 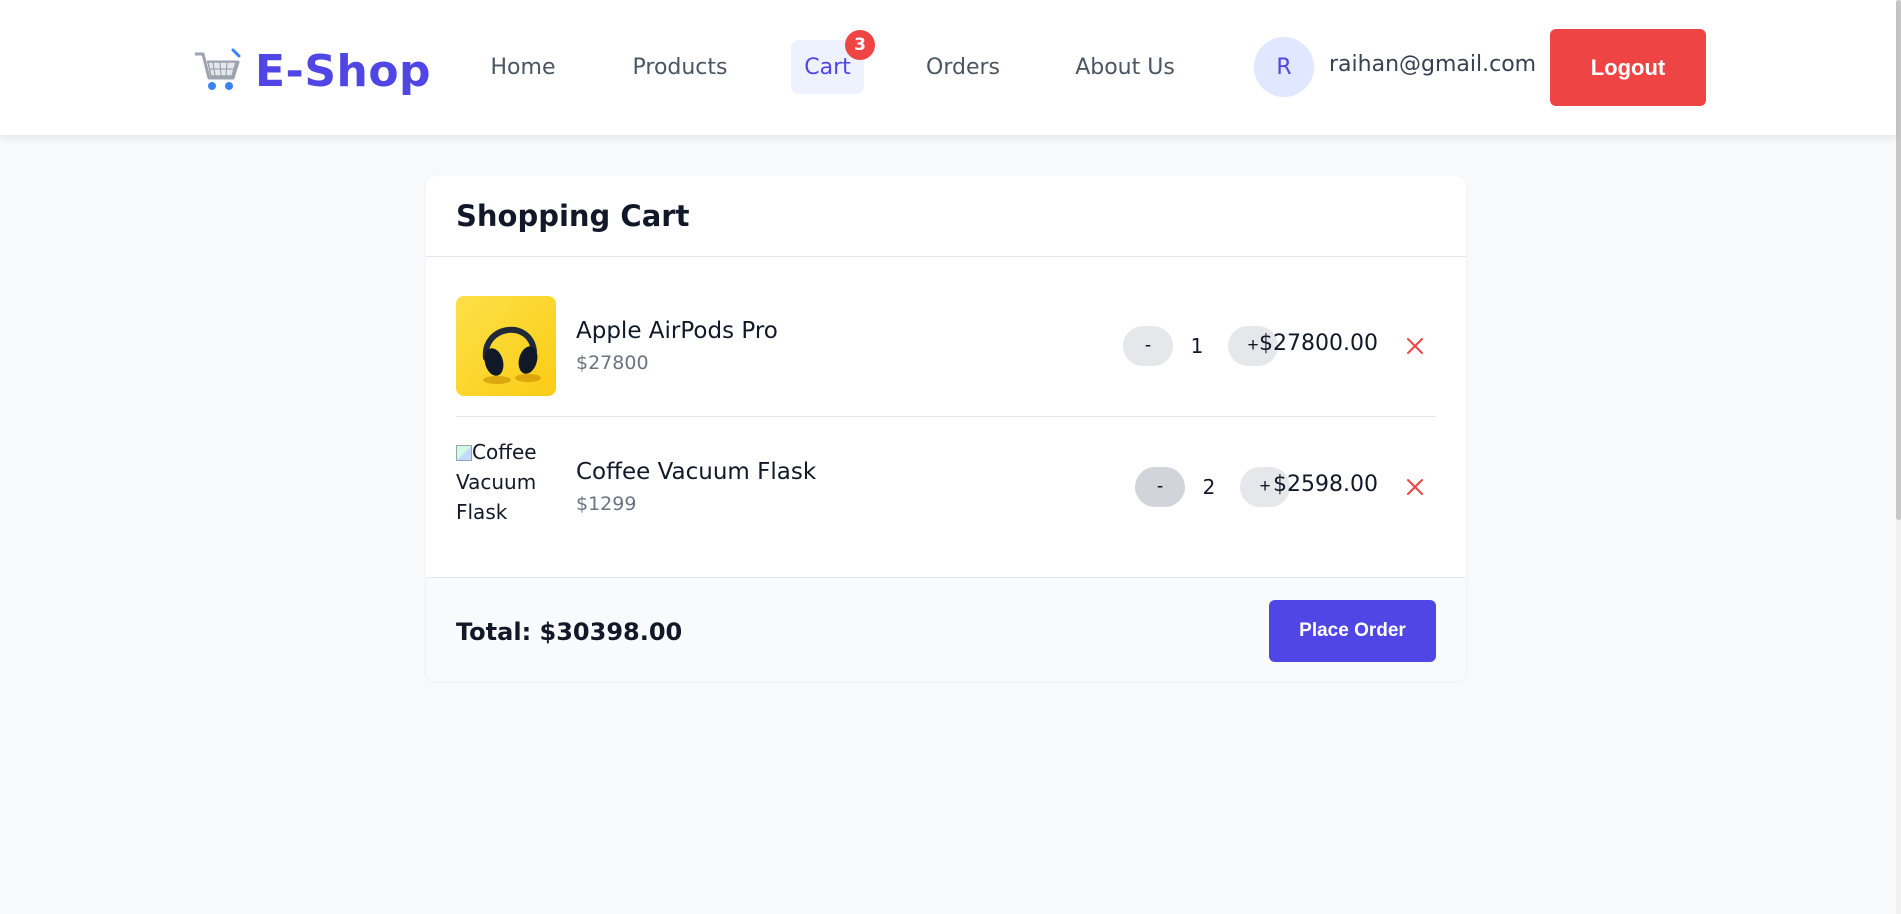 I want to click on nav-cart-label: Cart, so click(x=827, y=67).